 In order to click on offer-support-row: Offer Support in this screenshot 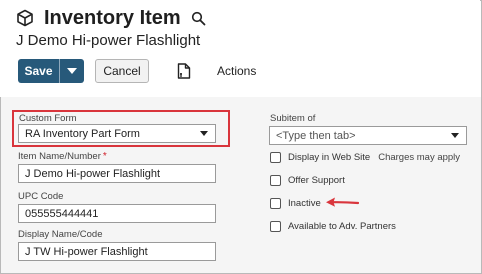, I will do `click(307, 180)`.